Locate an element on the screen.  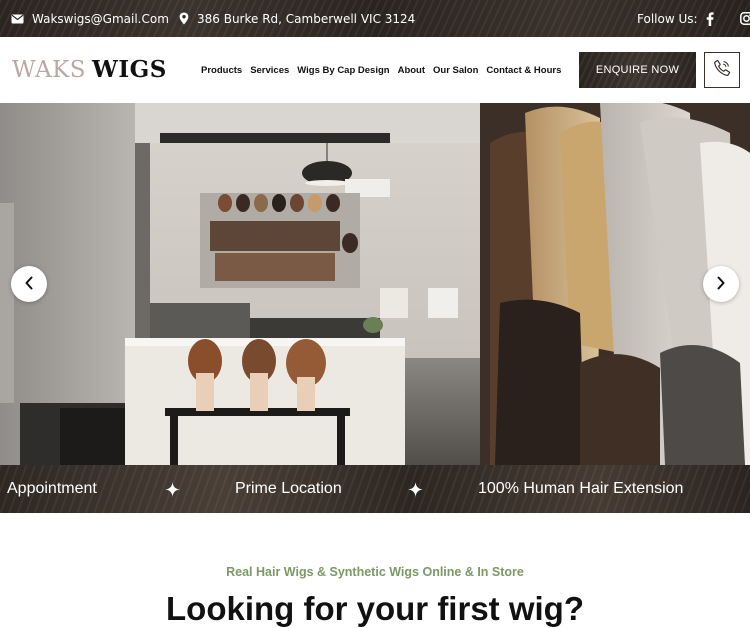
logo-text-waks: WAKS is located at coordinates (49, 70).